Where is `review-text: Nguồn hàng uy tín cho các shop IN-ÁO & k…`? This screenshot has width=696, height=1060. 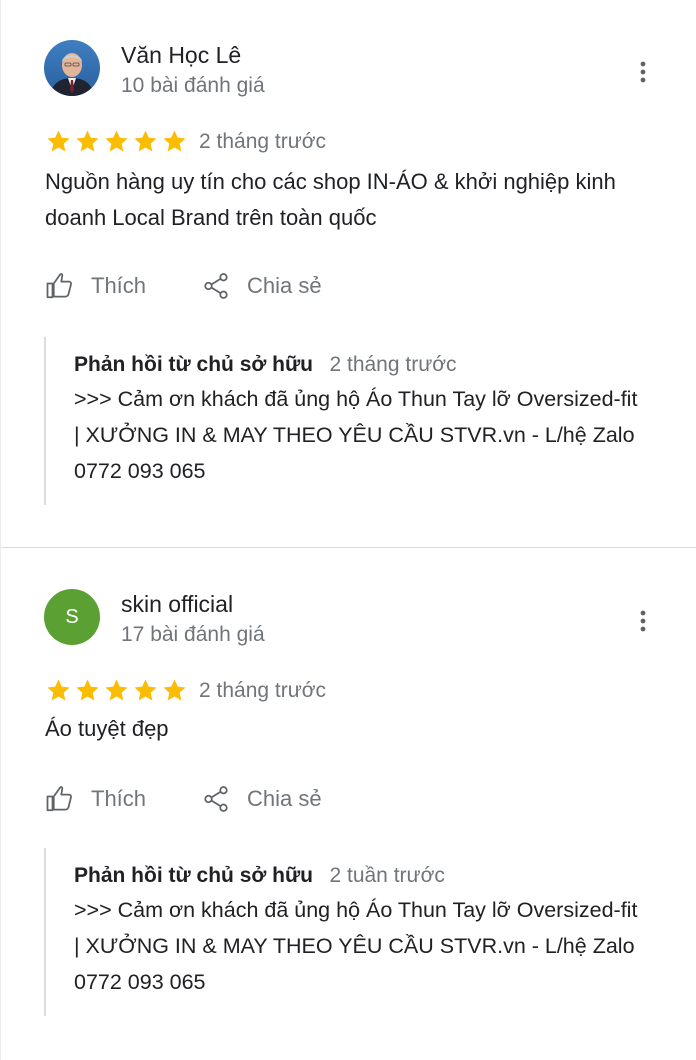 review-text: Nguồn hàng uy tín cho các shop IN-ÁO & k… is located at coordinates (330, 199).